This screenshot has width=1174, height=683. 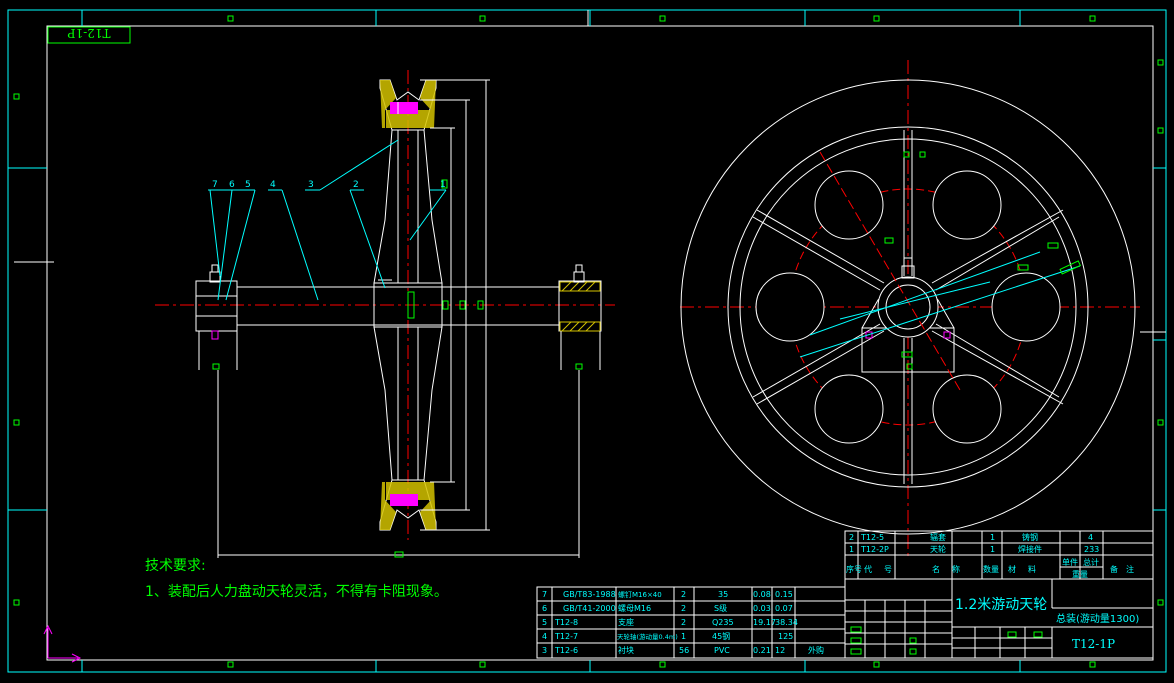 I want to click on lower-row-4-name: 天轮轴(游动量0.4m), so click(x=647, y=636).